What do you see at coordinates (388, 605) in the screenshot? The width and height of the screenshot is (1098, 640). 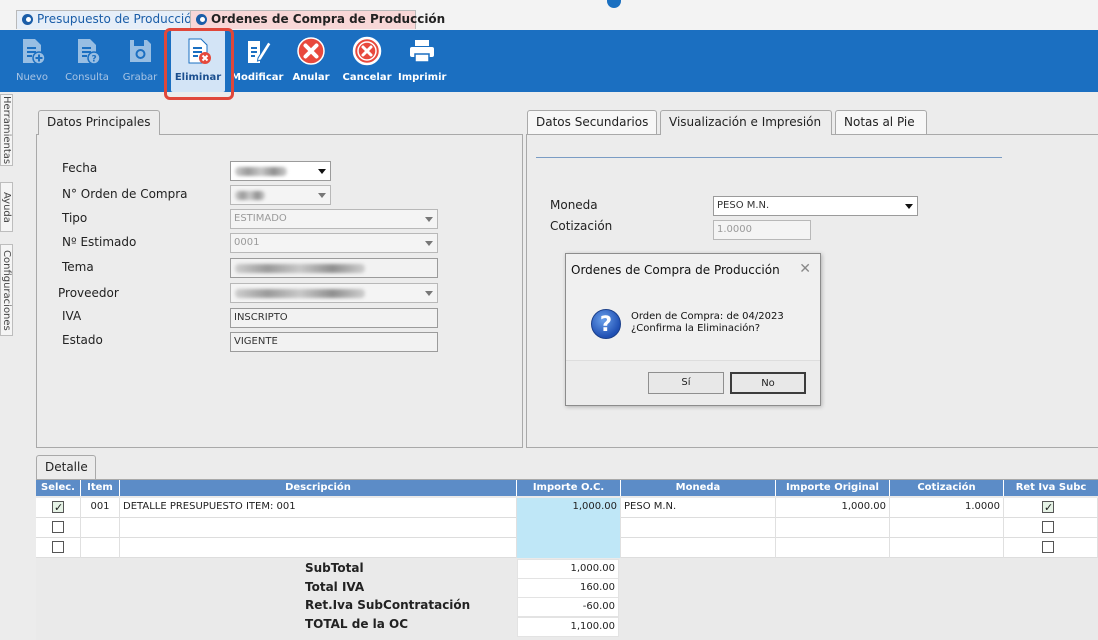 I see `ret-iva-label: Ret.Iva SubContratación` at bounding box center [388, 605].